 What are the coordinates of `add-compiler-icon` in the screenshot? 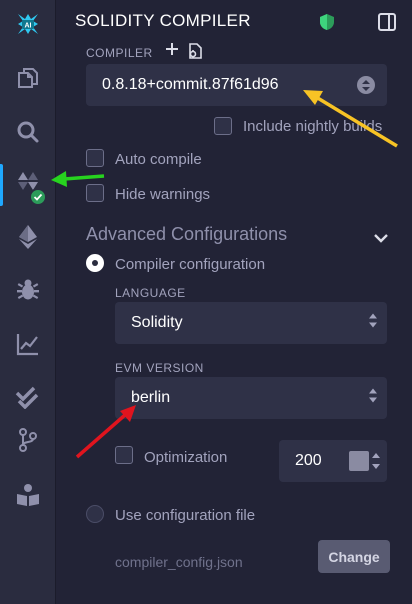 It's located at (172, 51).